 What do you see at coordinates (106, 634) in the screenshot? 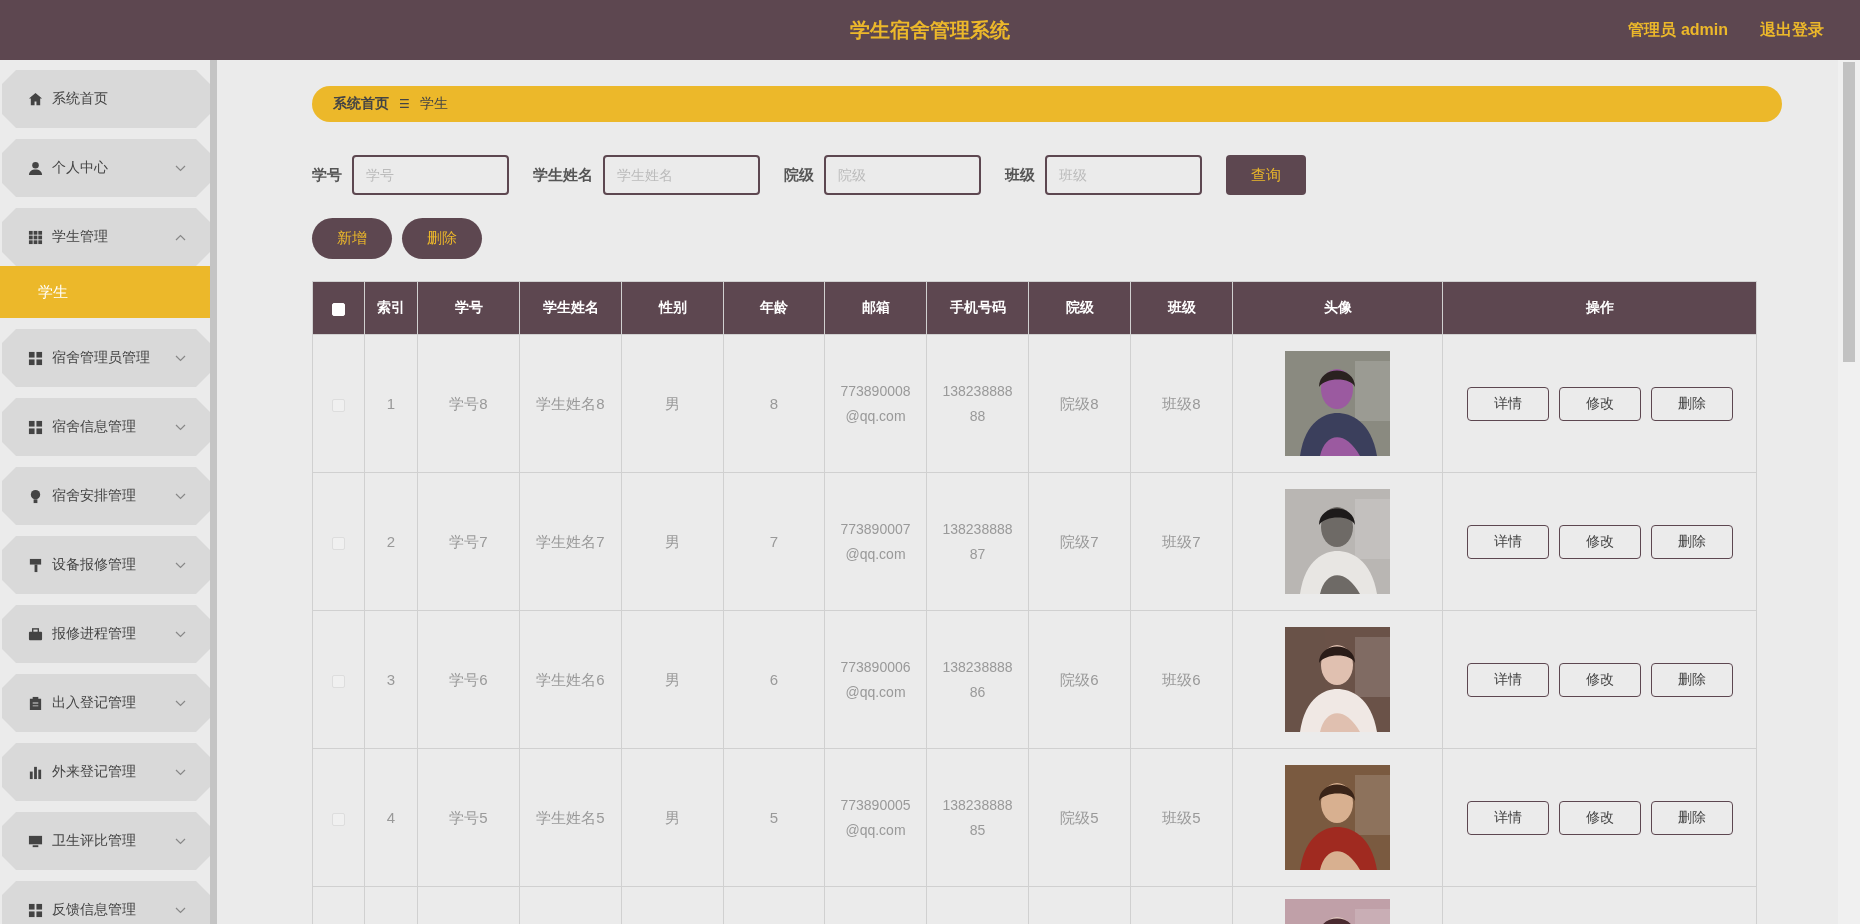
I see `sidebar-item: 报修进程管理` at bounding box center [106, 634].